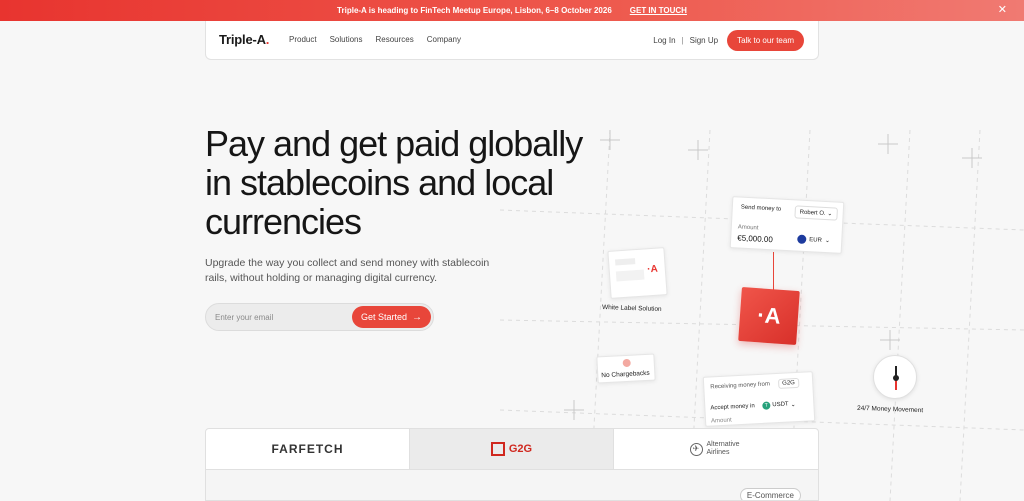  Describe the element at coordinates (346, 39) in the screenshot. I see `nav-link-solutions: Solutions` at that location.